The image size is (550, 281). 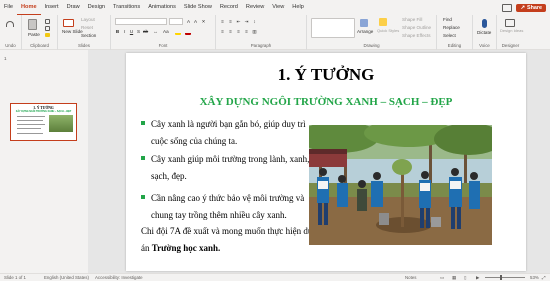 I want to click on strikethrough-icon: ab, so click(x=145, y=31).